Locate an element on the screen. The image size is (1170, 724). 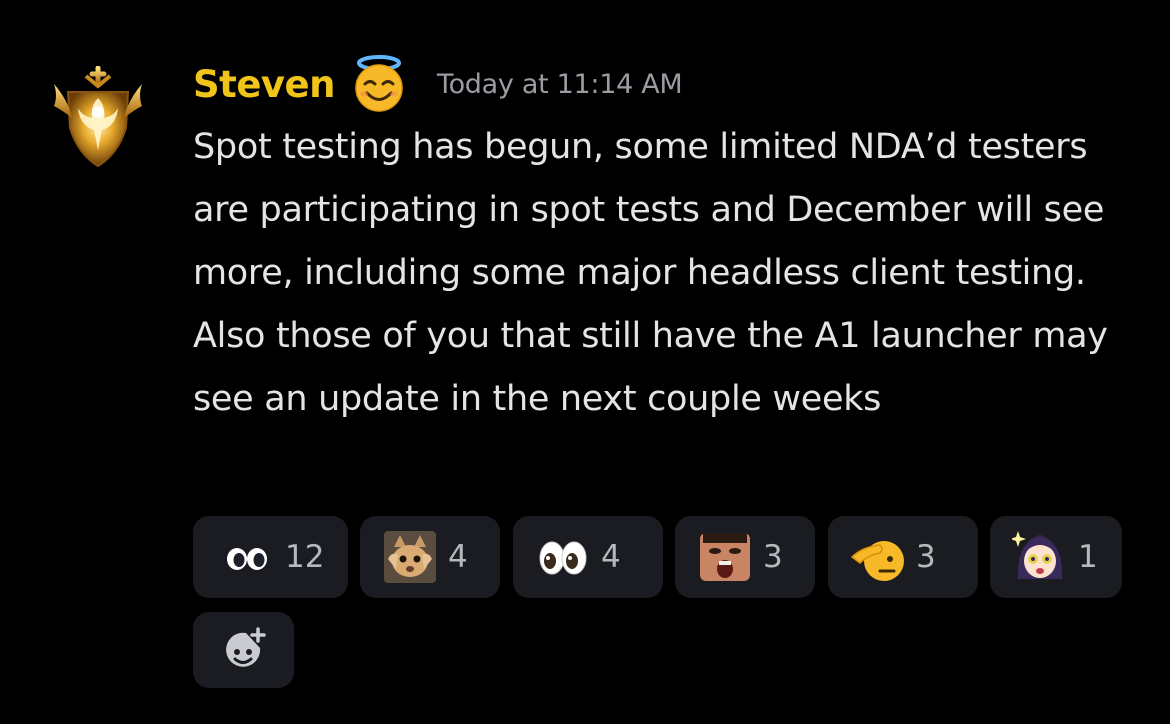
reaction-scared-cat: 4 is located at coordinates (430, 557).